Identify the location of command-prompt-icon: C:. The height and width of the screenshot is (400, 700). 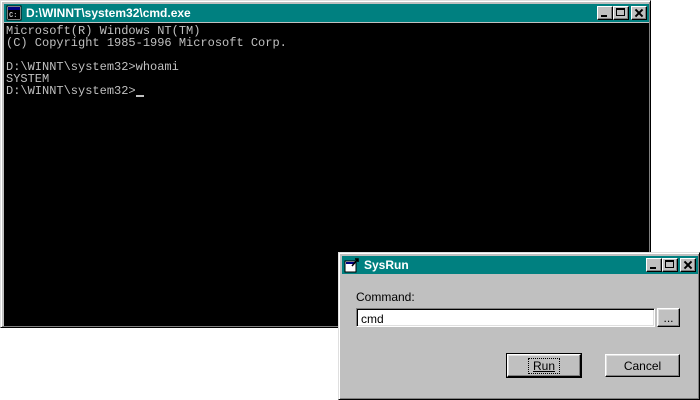
(14, 13).